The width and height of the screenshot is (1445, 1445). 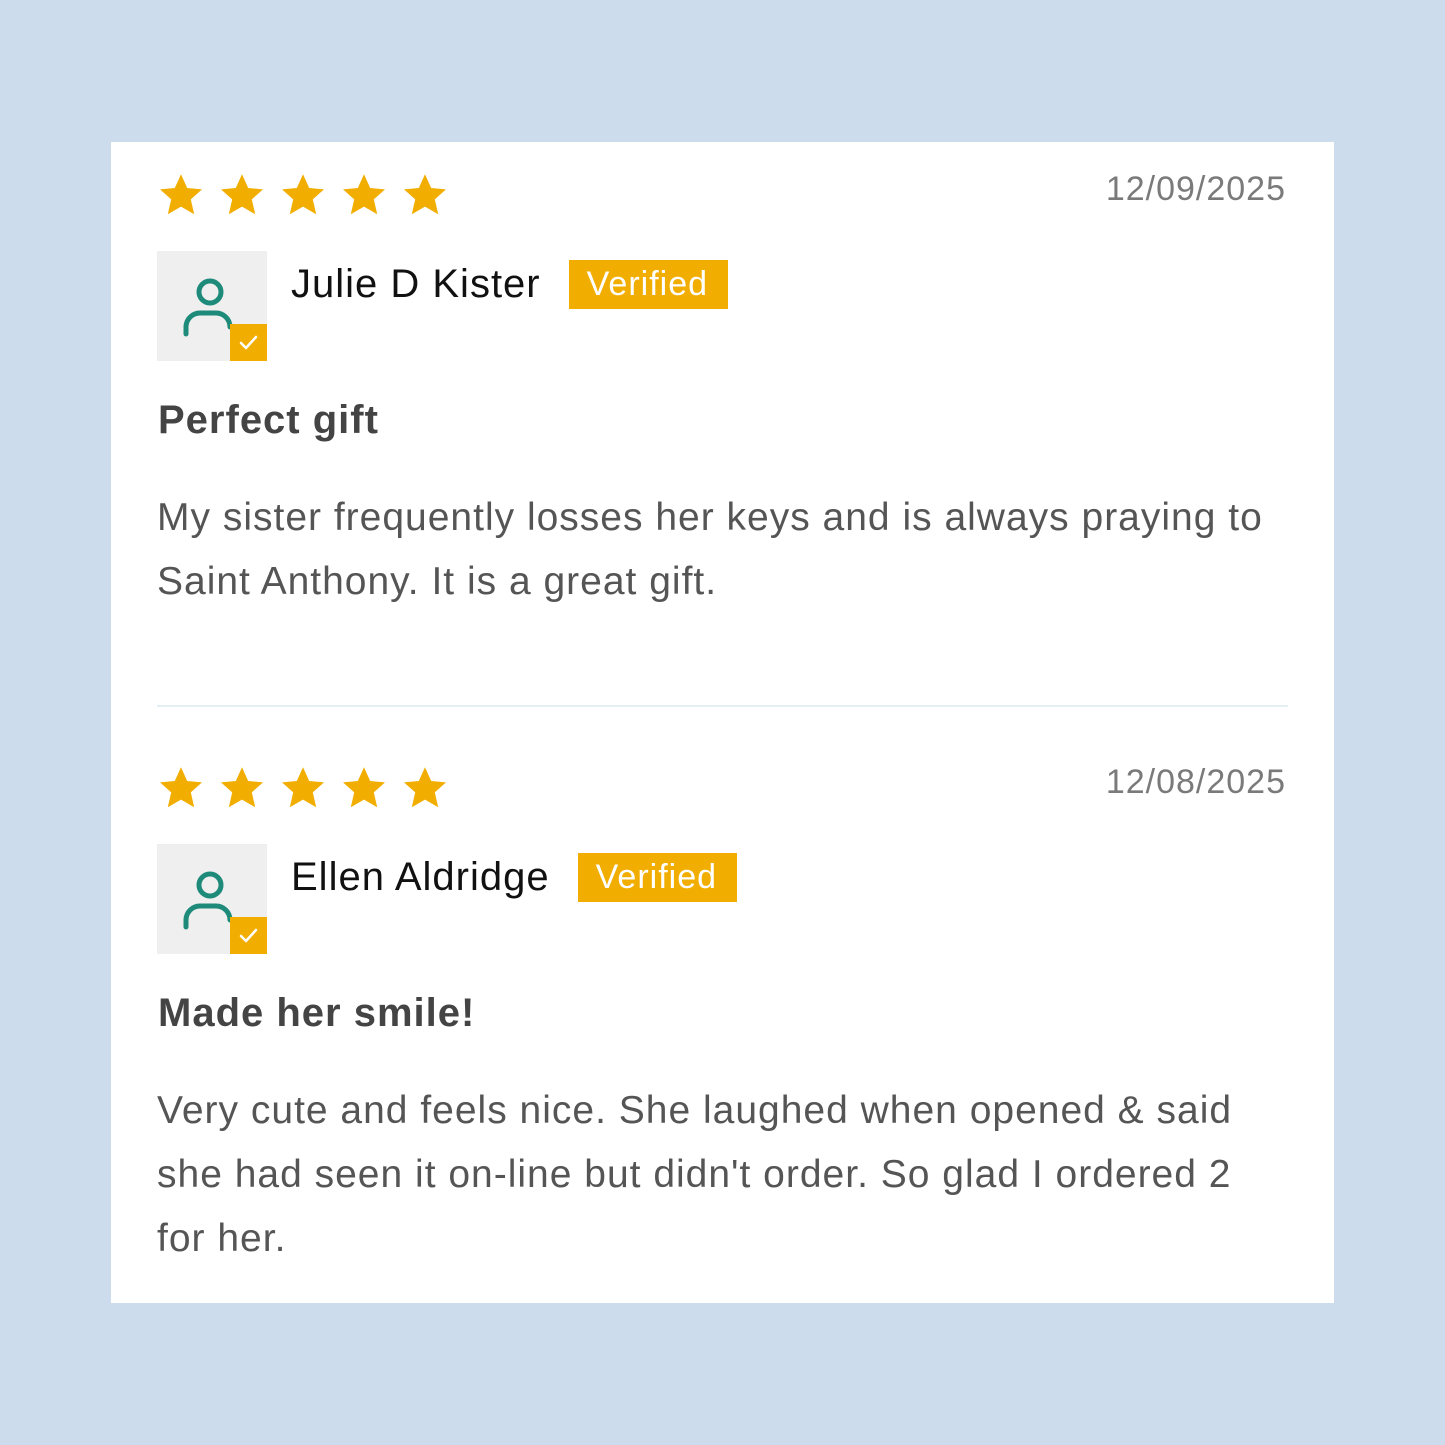 What do you see at coordinates (317, 1013) in the screenshot?
I see `review-title: Made her smile!` at bounding box center [317, 1013].